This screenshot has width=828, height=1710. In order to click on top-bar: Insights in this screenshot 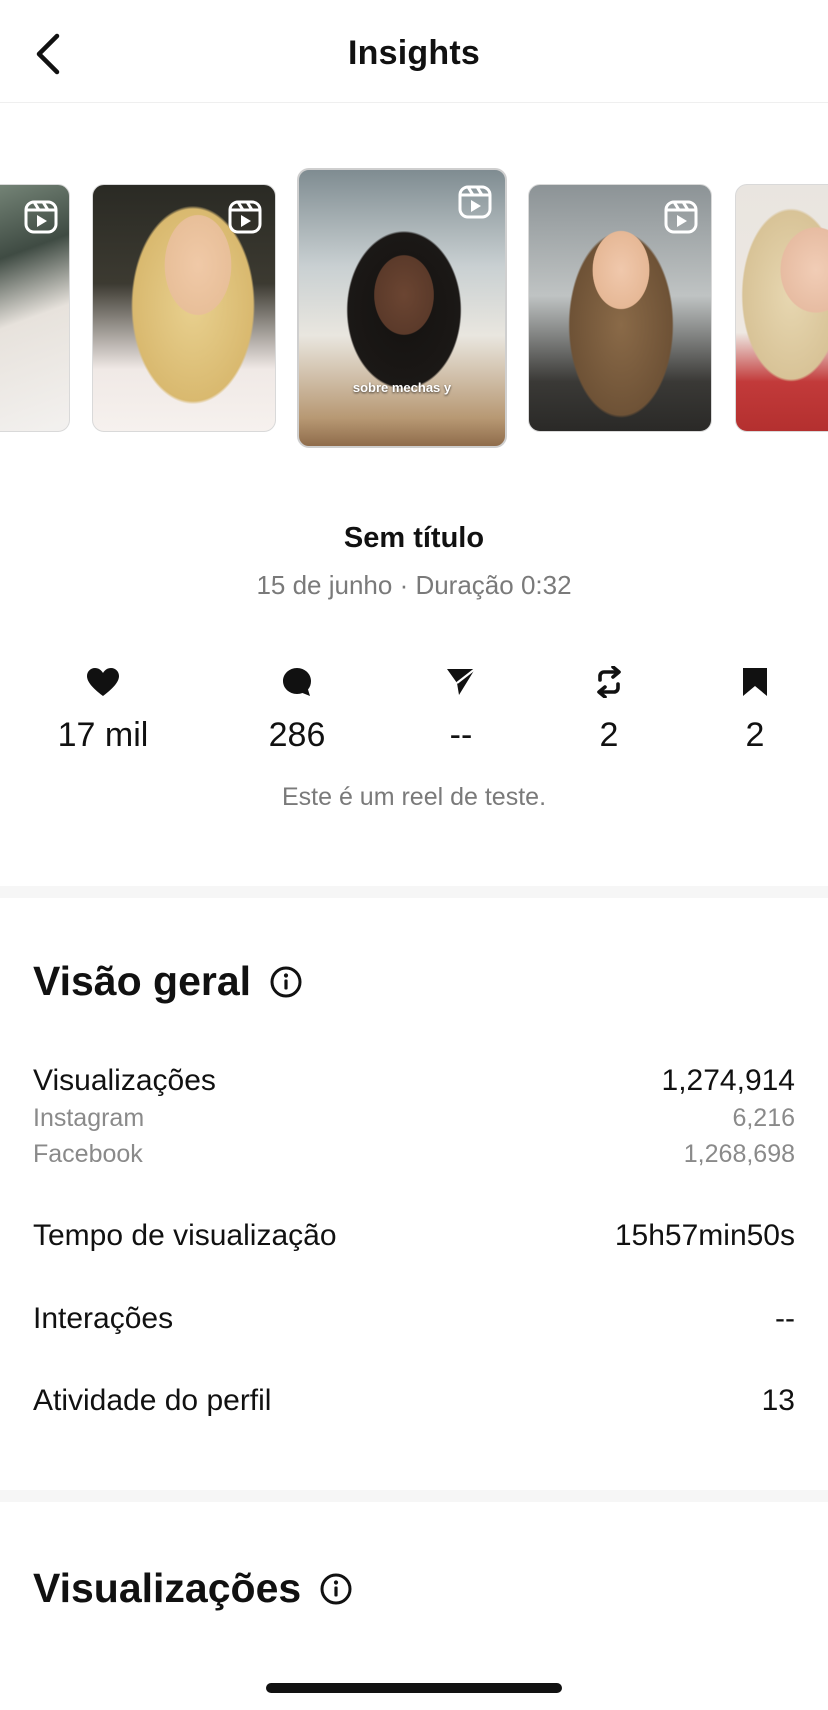, I will do `click(414, 51)`.